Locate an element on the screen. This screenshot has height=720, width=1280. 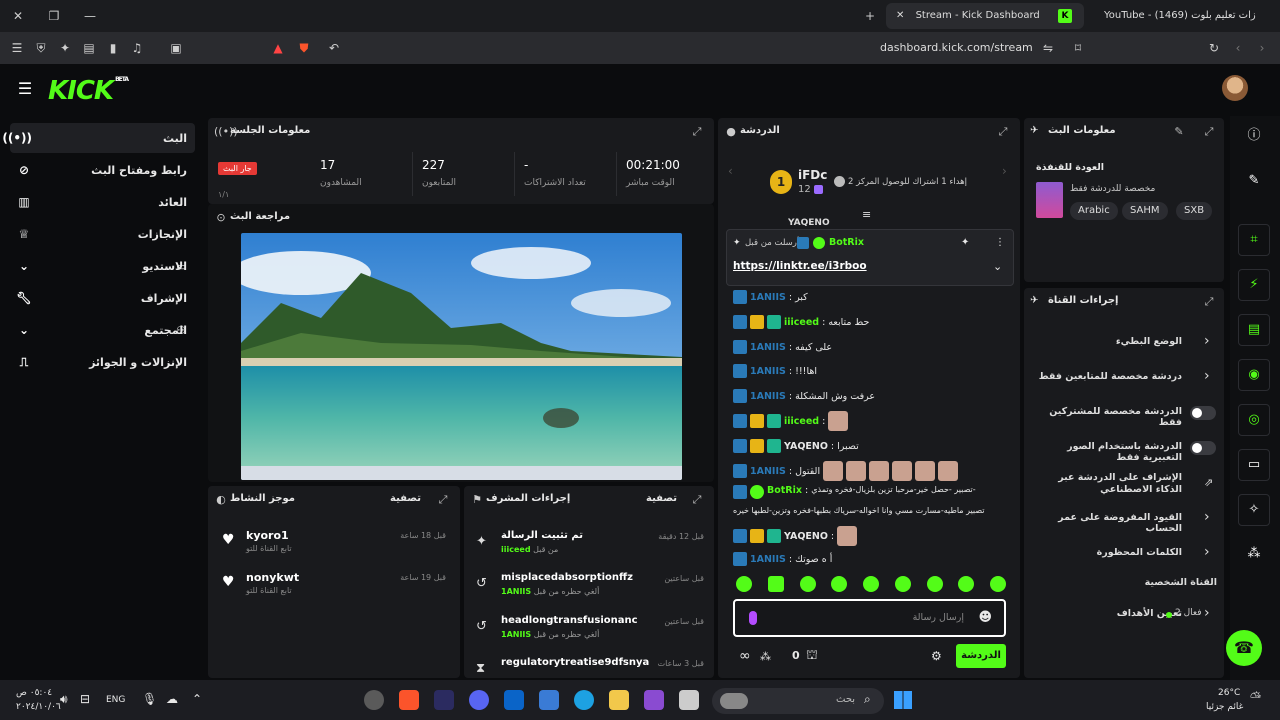
nav-item-stream: البث ((•)) is located at coordinates (98, 138).